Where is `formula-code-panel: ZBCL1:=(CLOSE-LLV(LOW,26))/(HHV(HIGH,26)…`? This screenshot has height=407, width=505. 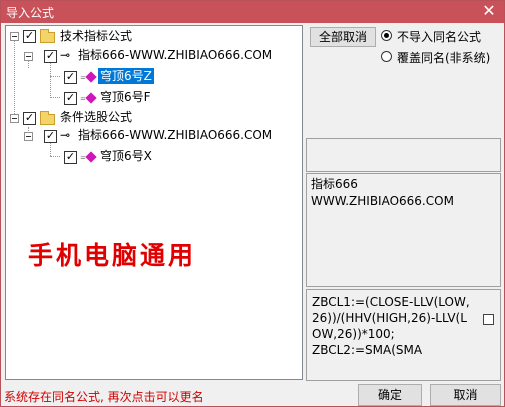 formula-code-panel: ZBCL1:=(CLOSE-LLV(LOW,26))/(HHV(HIGH,26)… is located at coordinates (403, 335).